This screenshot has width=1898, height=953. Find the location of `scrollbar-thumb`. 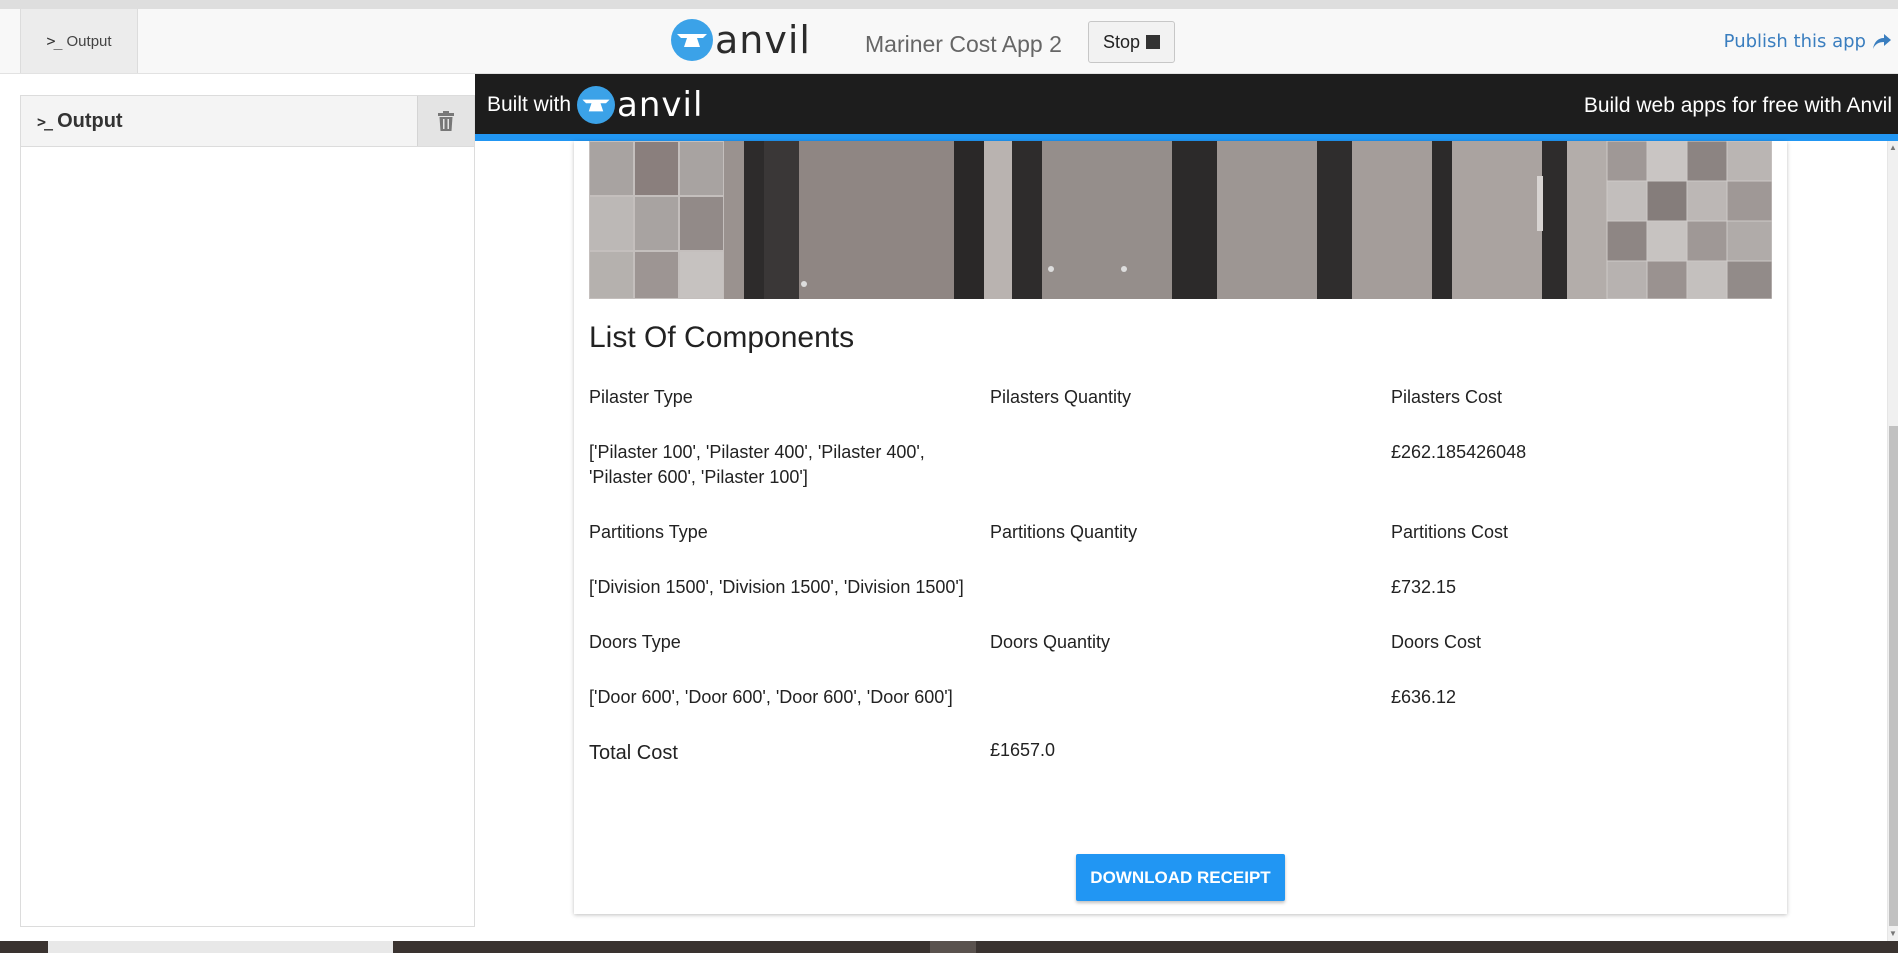

scrollbar-thumb is located at coordinates (1893, 676).